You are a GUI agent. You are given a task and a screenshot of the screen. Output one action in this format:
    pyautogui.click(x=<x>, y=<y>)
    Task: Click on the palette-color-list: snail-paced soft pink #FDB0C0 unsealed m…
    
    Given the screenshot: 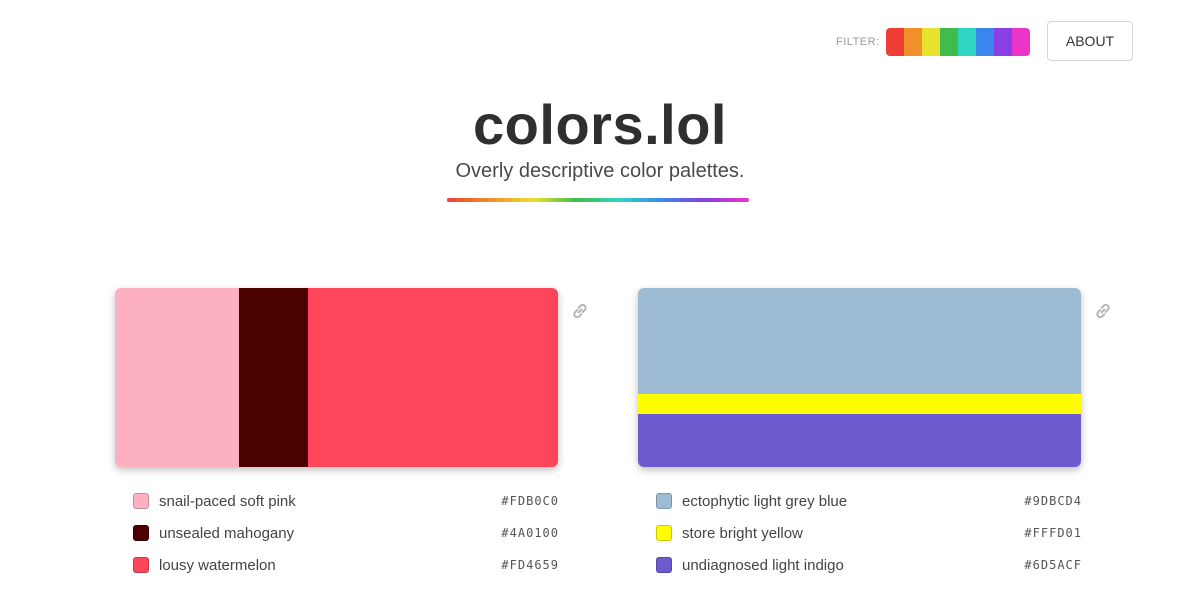 What is the action you would take?
    pyautogui.click(x=336, y=533)
    